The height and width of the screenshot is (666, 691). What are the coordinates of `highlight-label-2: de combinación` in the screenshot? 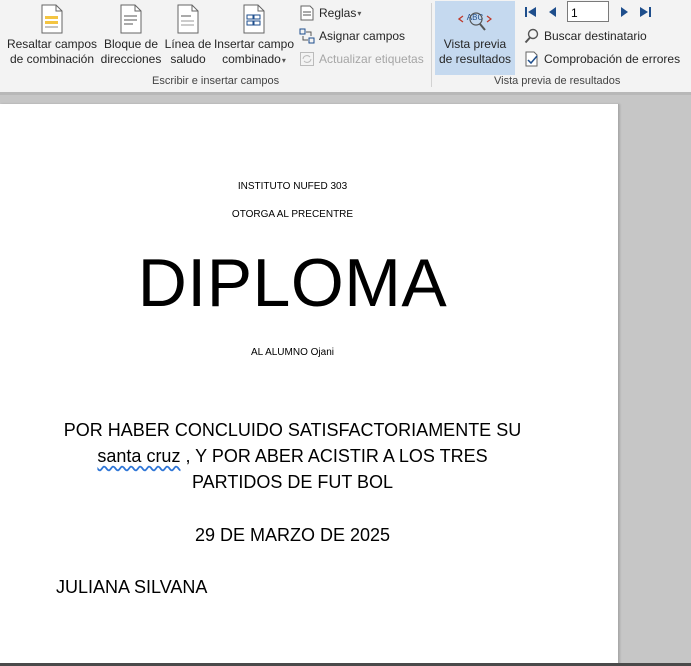 It's located at (52, 59).